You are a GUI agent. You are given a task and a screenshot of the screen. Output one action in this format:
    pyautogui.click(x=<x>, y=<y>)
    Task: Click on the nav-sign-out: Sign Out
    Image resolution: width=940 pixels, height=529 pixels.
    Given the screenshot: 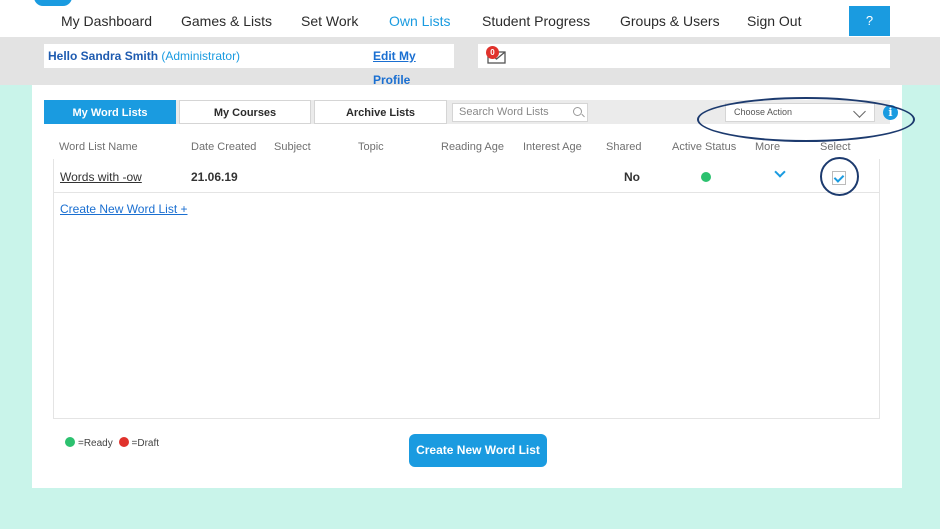 What is the action you would take?
    pyautogui.click(x=774, y=21)
    